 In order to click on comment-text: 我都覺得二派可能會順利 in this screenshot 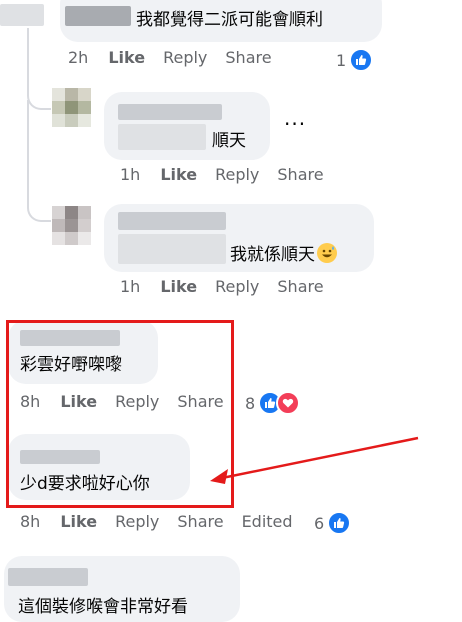, I will do `click(229, 20)`.